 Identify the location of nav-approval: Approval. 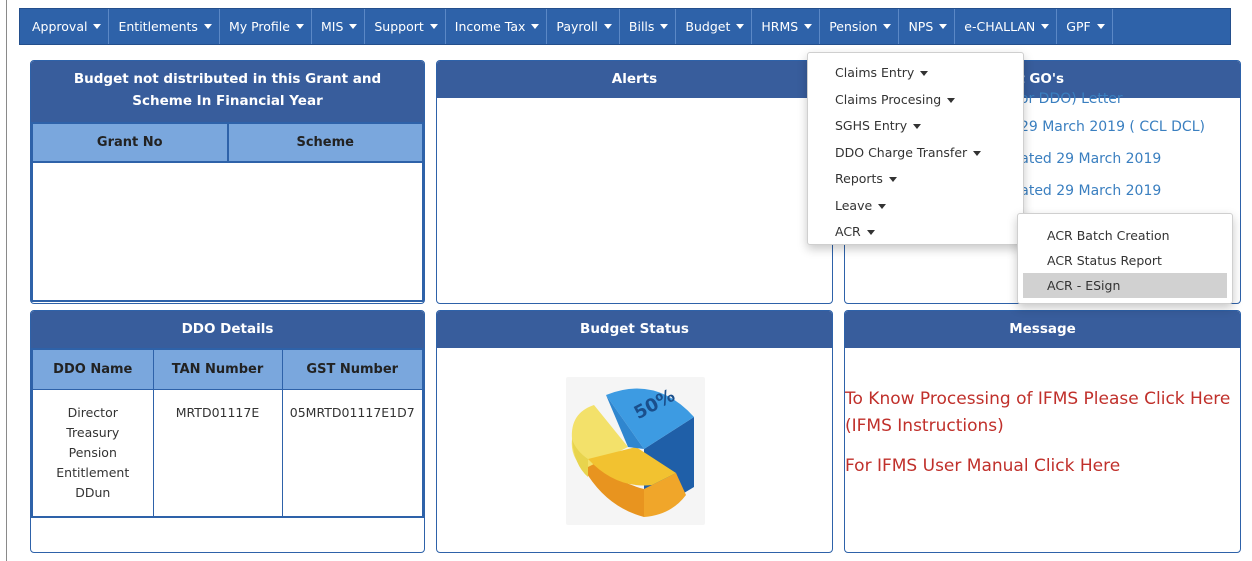
(65, 26).